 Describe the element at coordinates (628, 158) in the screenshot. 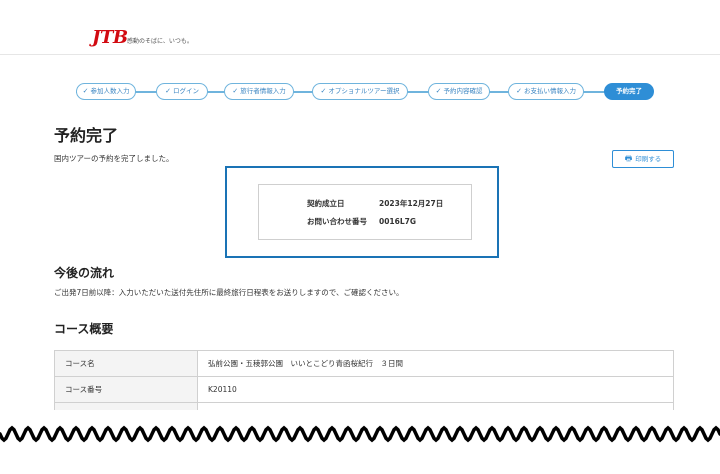

I see `printer-icon: 🖶` at that location.